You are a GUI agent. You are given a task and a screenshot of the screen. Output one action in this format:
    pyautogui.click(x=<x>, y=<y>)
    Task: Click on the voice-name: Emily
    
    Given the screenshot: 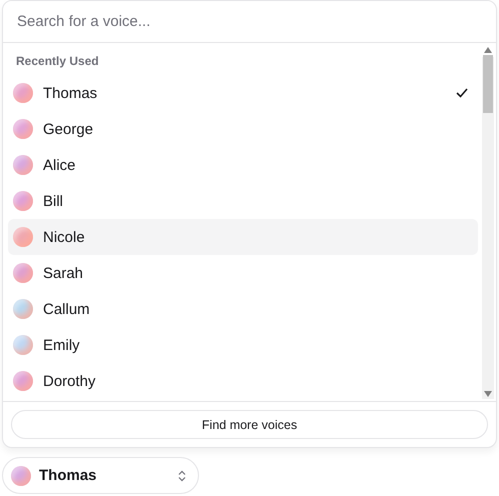 What is the action you would take?
    pyautogui.click(x=62, y=345)
    